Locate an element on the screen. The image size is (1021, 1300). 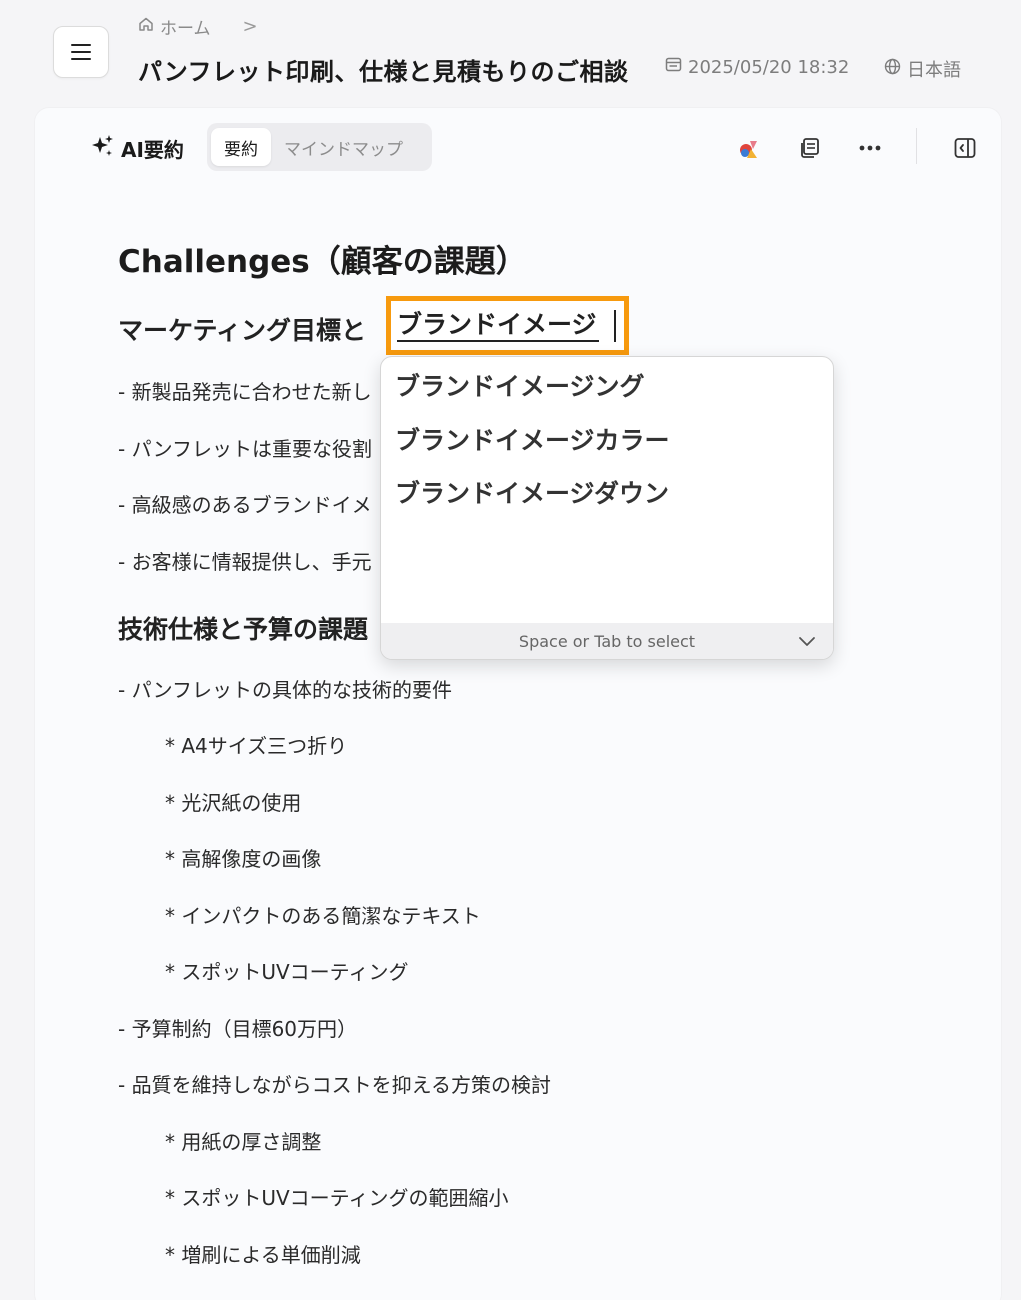
globe-icon is located at coordinates (892, 69).